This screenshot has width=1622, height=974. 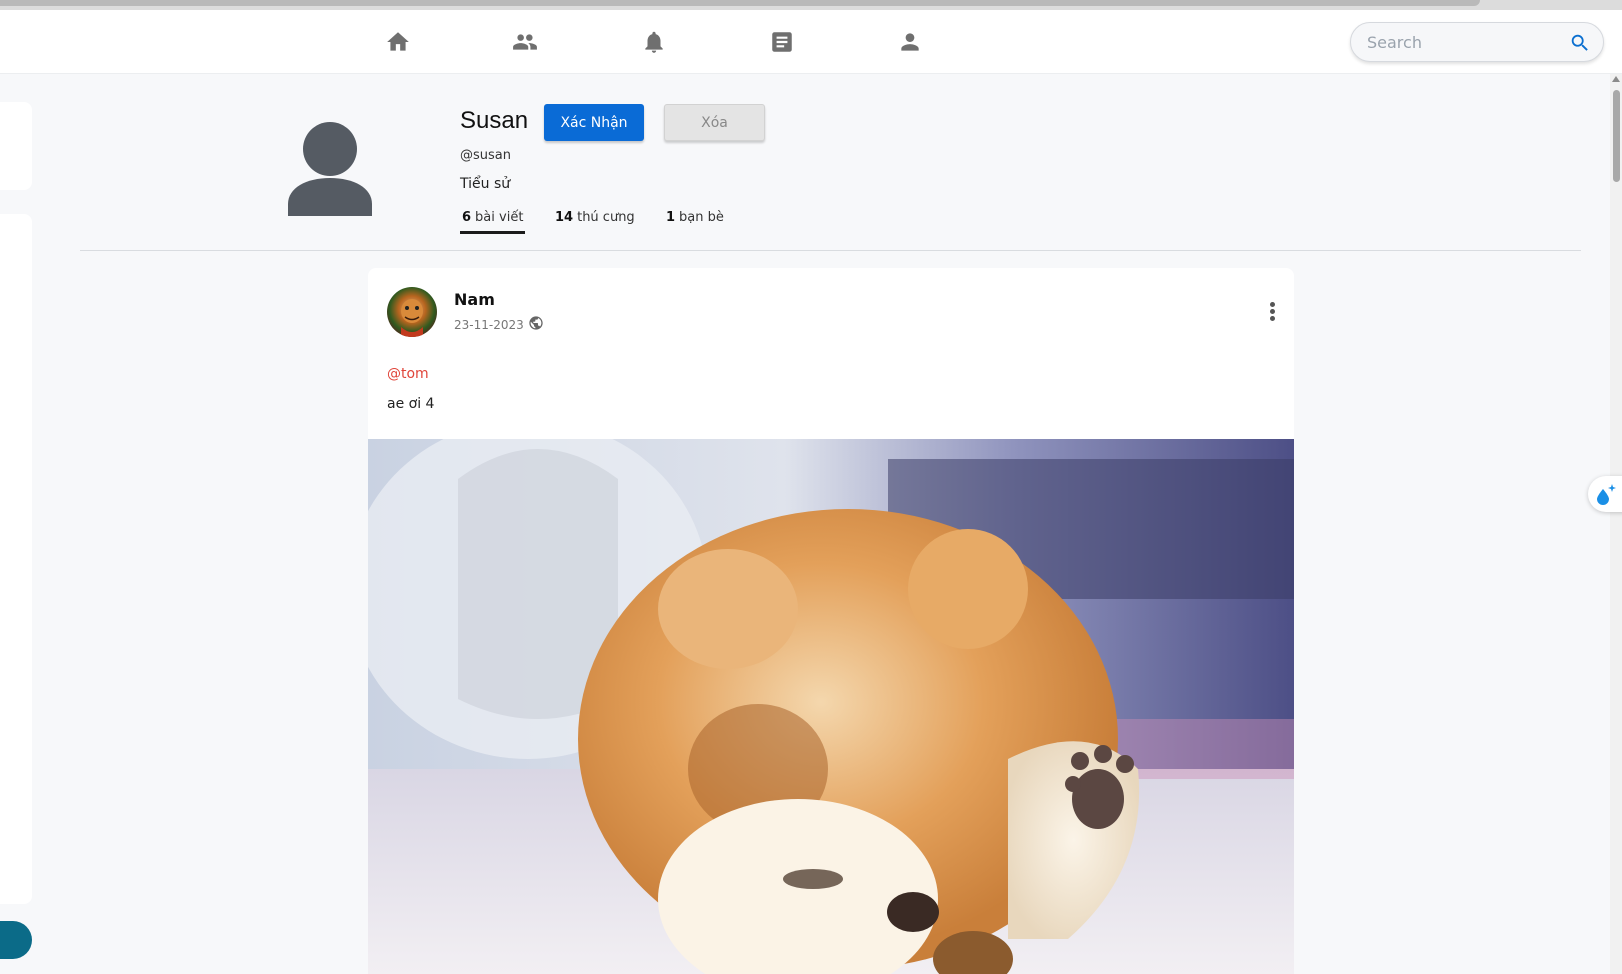 What do you see at coordinates (494, 120) in the screenshot?
I see `profile-name: Susan` at bounding box center [494, 120].